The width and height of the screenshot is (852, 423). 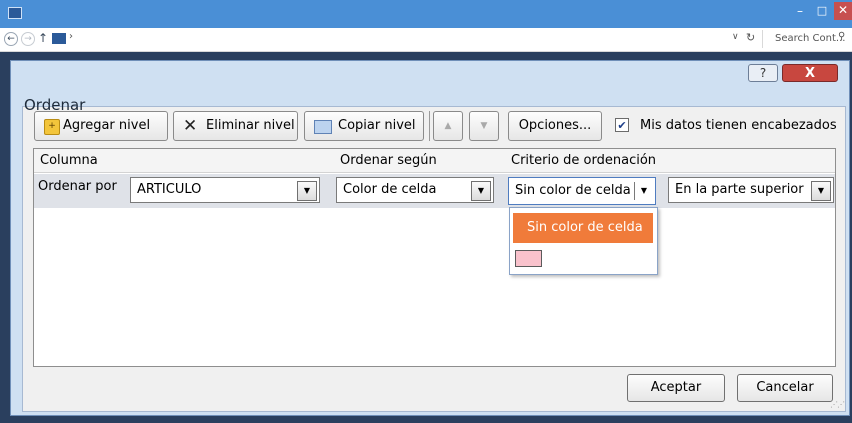 I want to click on triangle-up-icon: ▲, so click(x=448, y=126).